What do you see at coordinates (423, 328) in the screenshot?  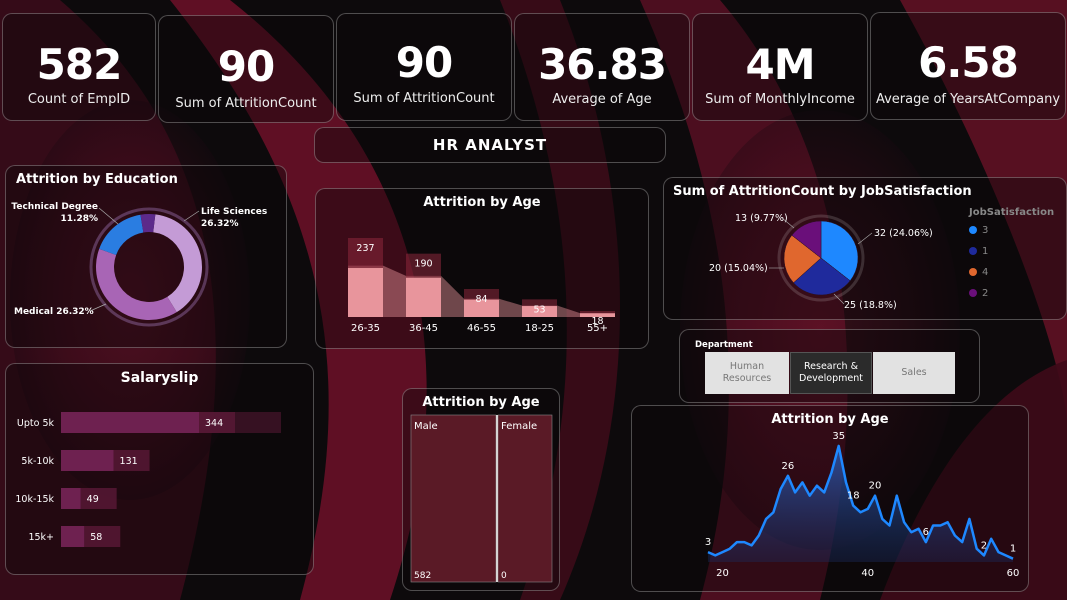 I see `tick-label: 36-45` at bounding box center [423, 328].